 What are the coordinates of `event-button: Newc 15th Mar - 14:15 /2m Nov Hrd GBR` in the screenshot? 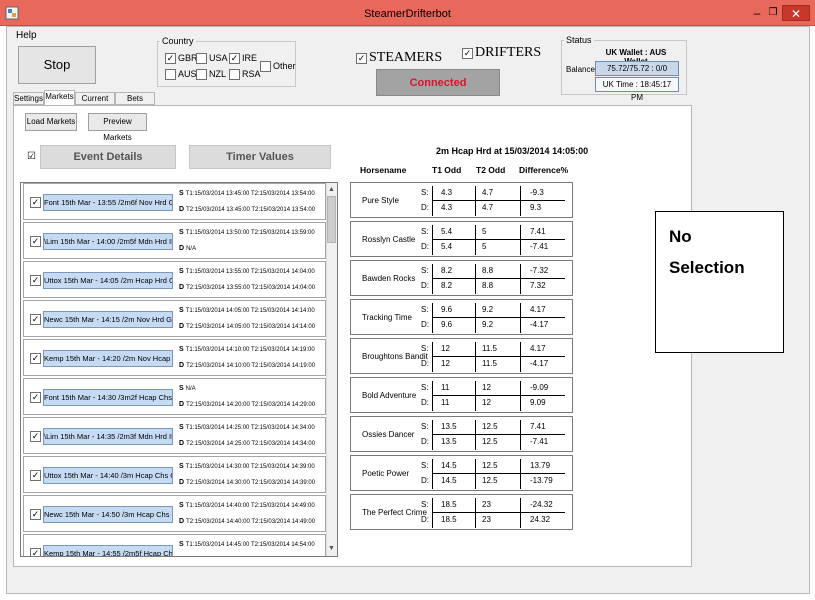 It's located at (108, 319).